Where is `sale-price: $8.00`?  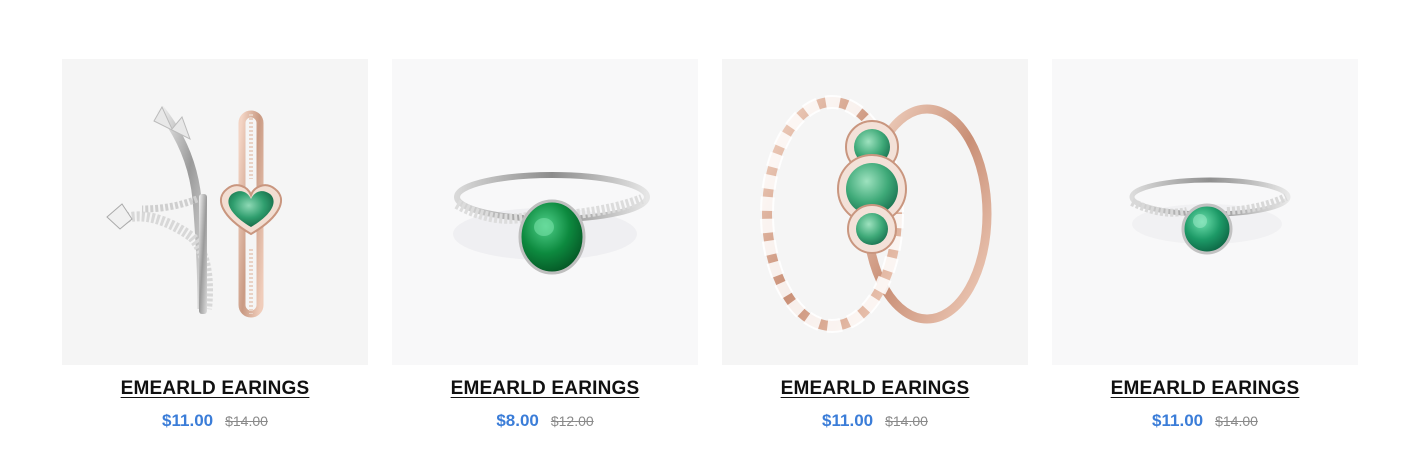
sale-price: $8.00 is located at coordinates (517, 420).